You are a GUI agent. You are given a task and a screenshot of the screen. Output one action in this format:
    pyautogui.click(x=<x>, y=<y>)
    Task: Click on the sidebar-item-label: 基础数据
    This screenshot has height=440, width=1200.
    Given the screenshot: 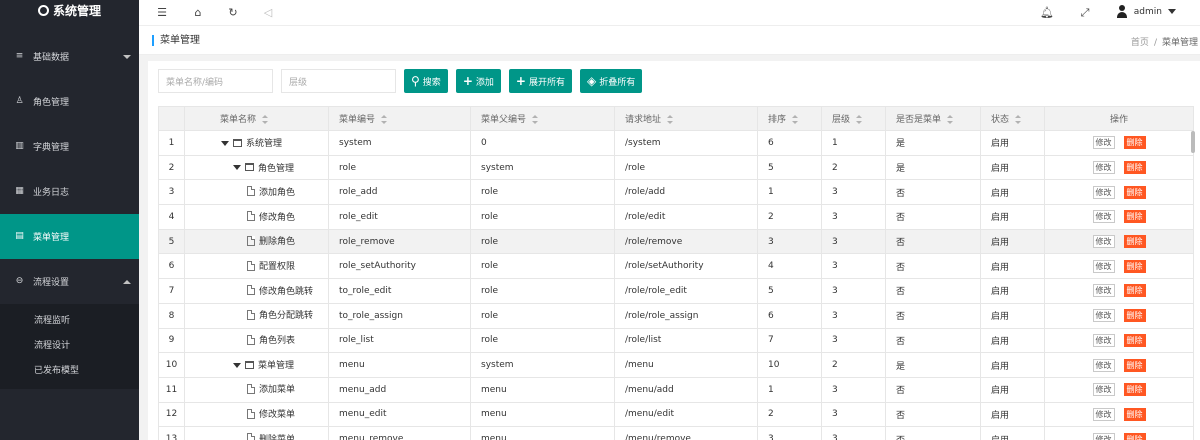 What is the action you would take?
    pyautogui.click(x=51, y=58)
    